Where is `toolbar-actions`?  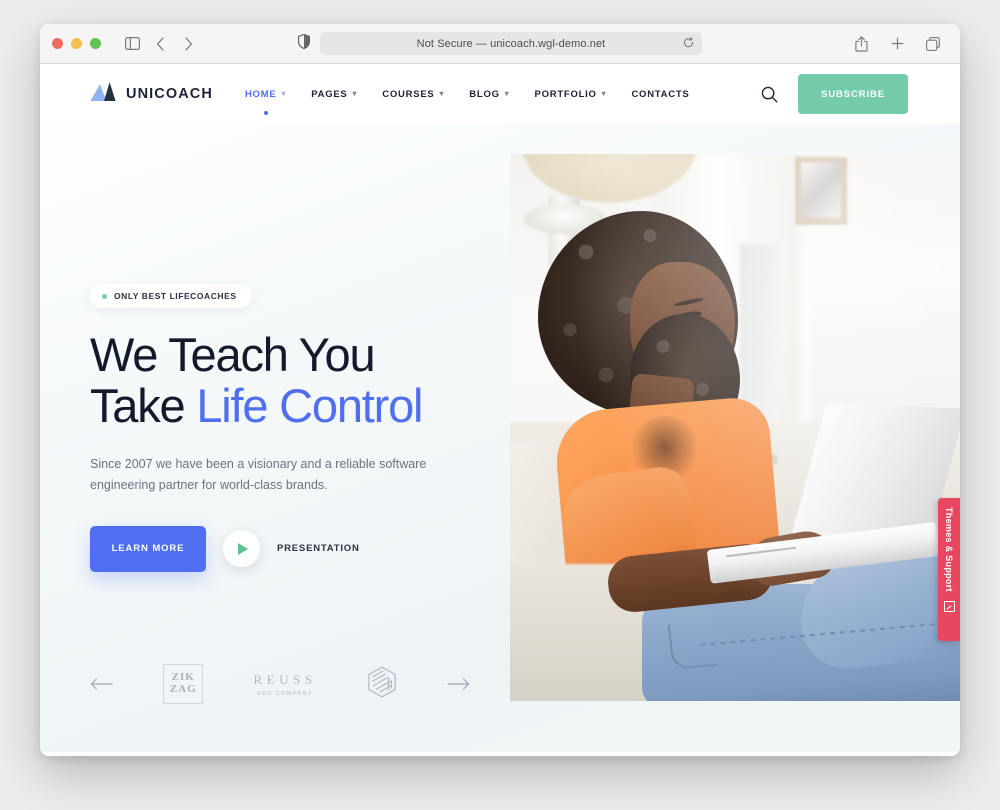 toolbar-actions is located at coordinates (897, 44).